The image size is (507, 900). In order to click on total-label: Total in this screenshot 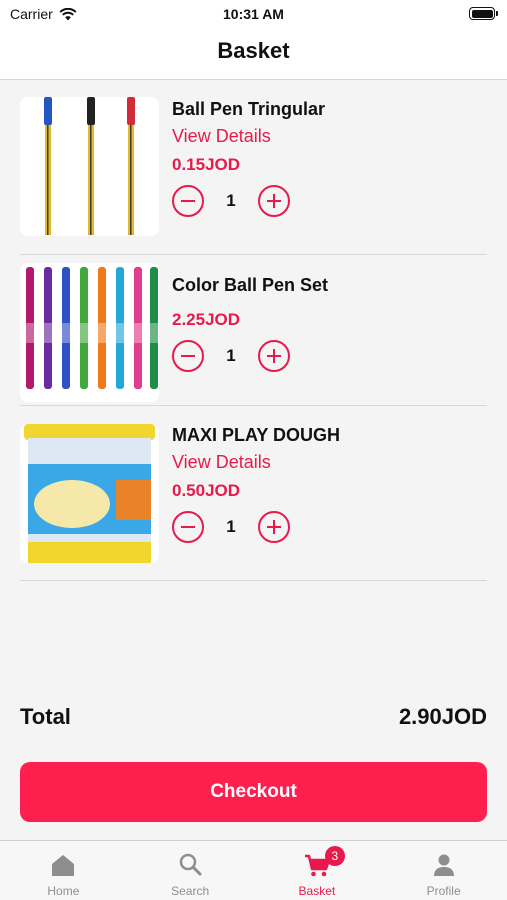, I will do `click(45, 716)`.